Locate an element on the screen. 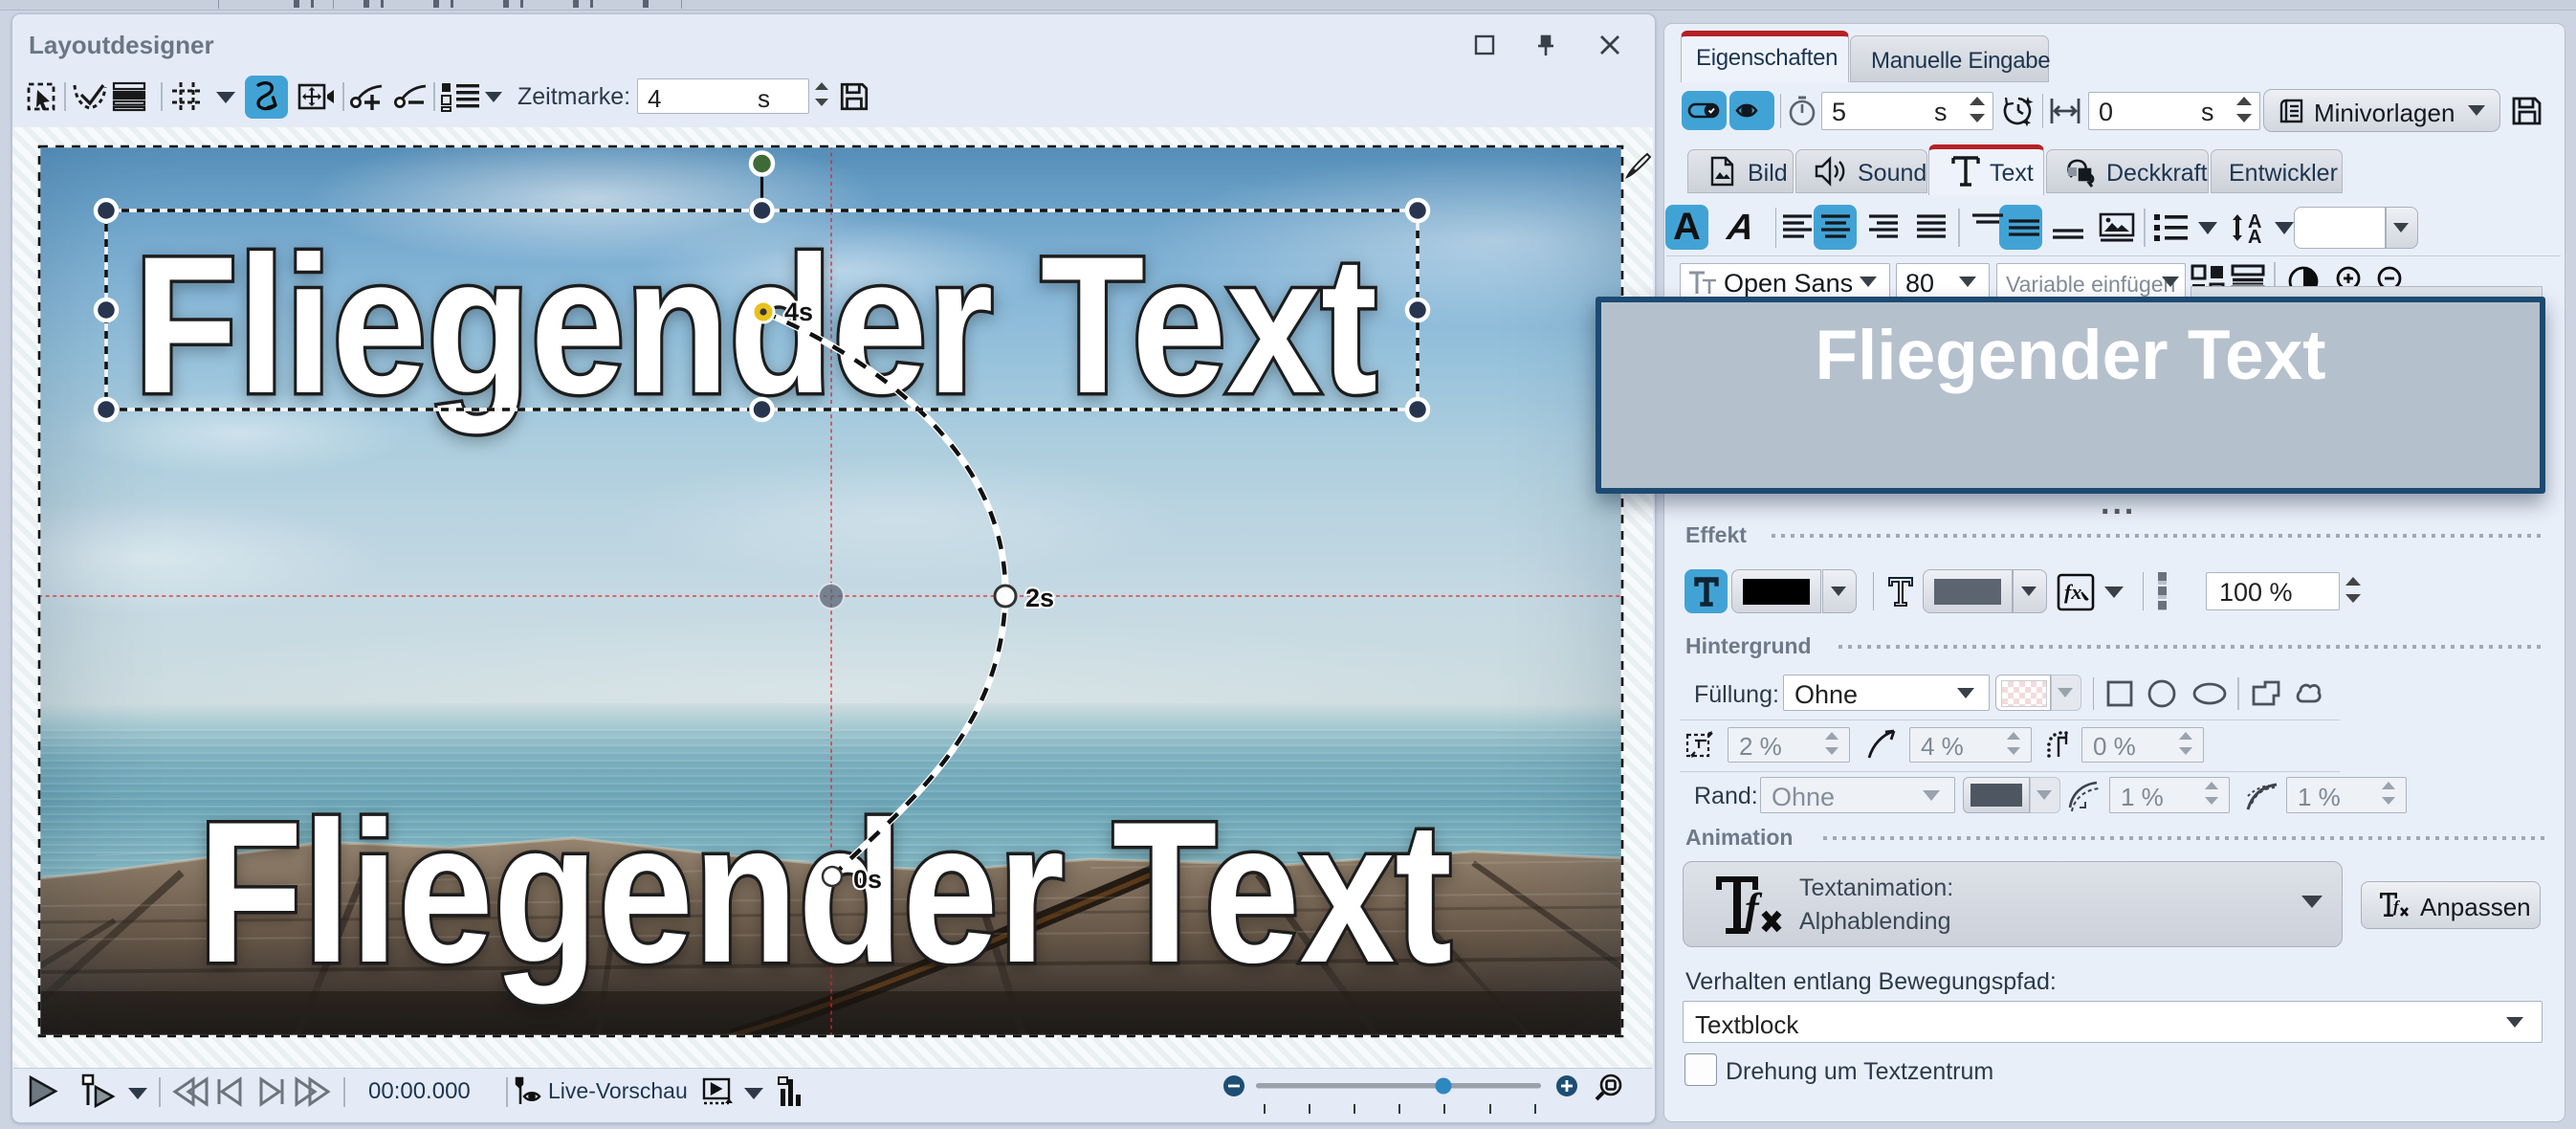  svg-text: Live-Vorschau is located at coordinates (618, 1090).